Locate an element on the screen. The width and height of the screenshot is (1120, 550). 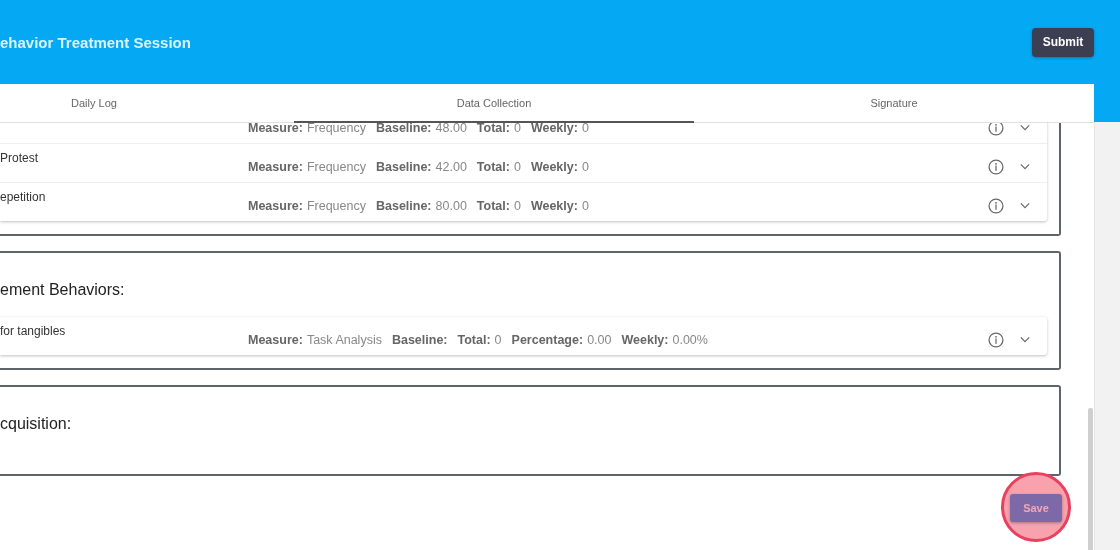
submit-button: Submit is located at coordinates (1063, 42).